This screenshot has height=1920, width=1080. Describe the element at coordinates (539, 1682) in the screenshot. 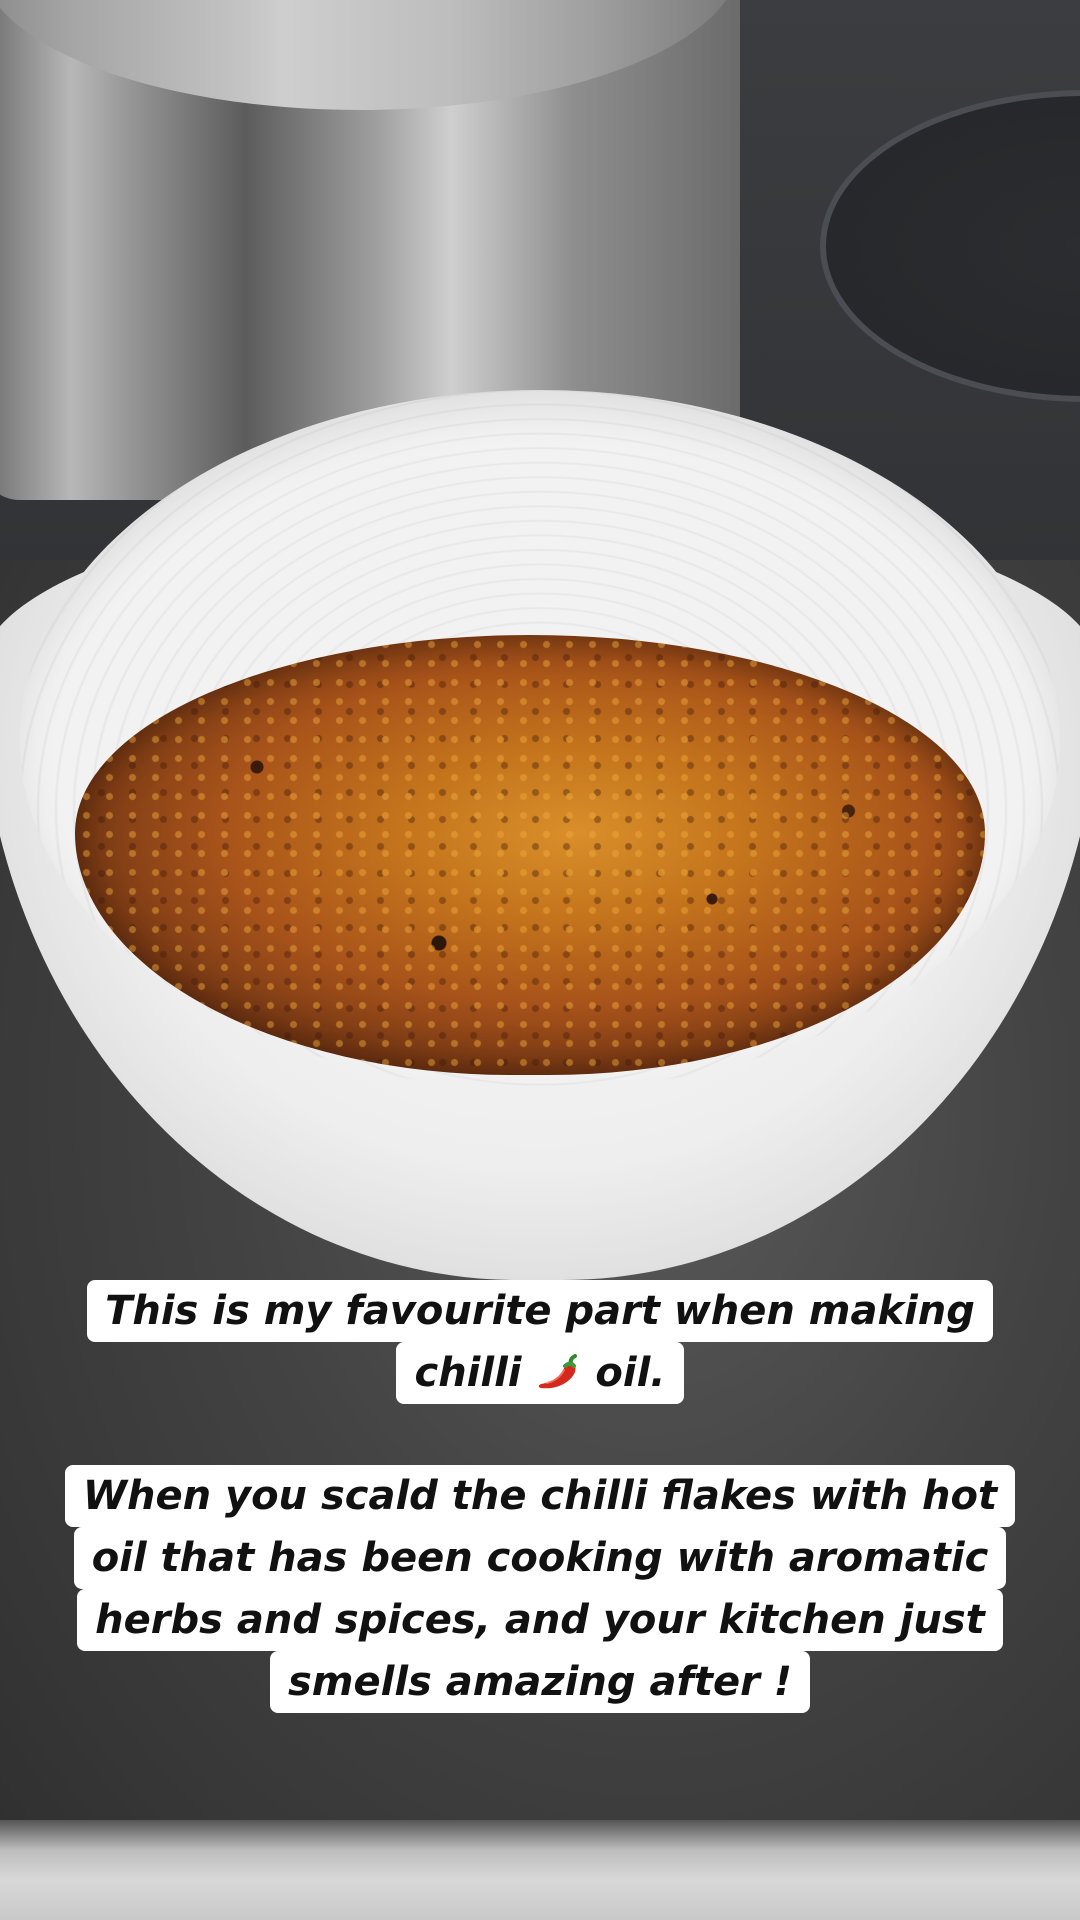

I see `caption-description-row-4: smells amazing after !` at that location.